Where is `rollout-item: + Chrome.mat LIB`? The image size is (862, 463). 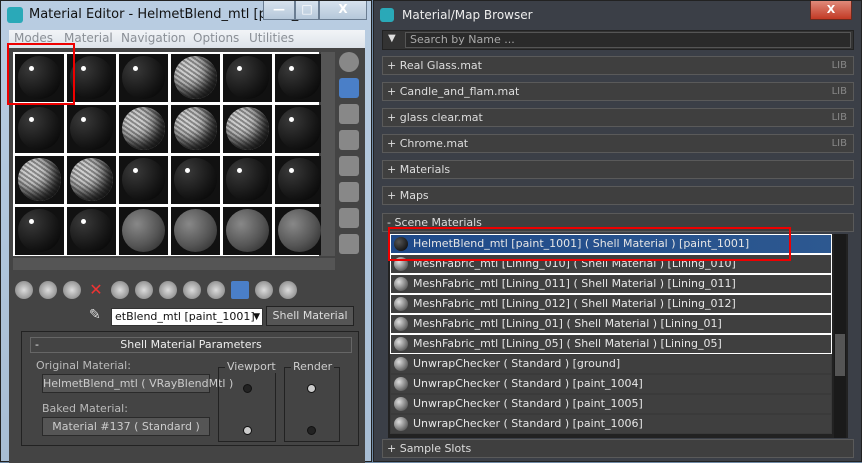
rollout-item: + Chrome.mat LIB is located at coordinates (618, 143).